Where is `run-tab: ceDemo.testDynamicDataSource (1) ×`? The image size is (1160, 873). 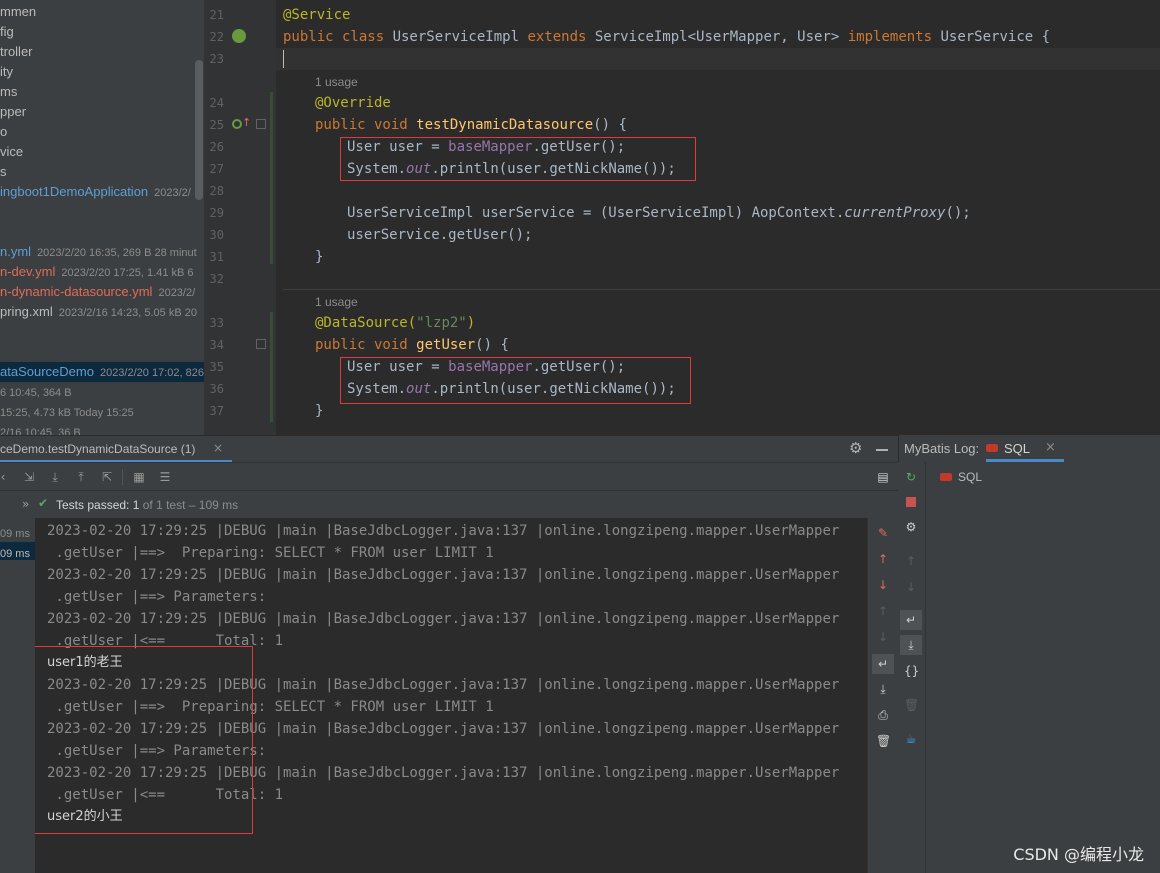
run-tab: ceDemo.testDynamicDataSource (1) × is located at coordinates (116, 449).